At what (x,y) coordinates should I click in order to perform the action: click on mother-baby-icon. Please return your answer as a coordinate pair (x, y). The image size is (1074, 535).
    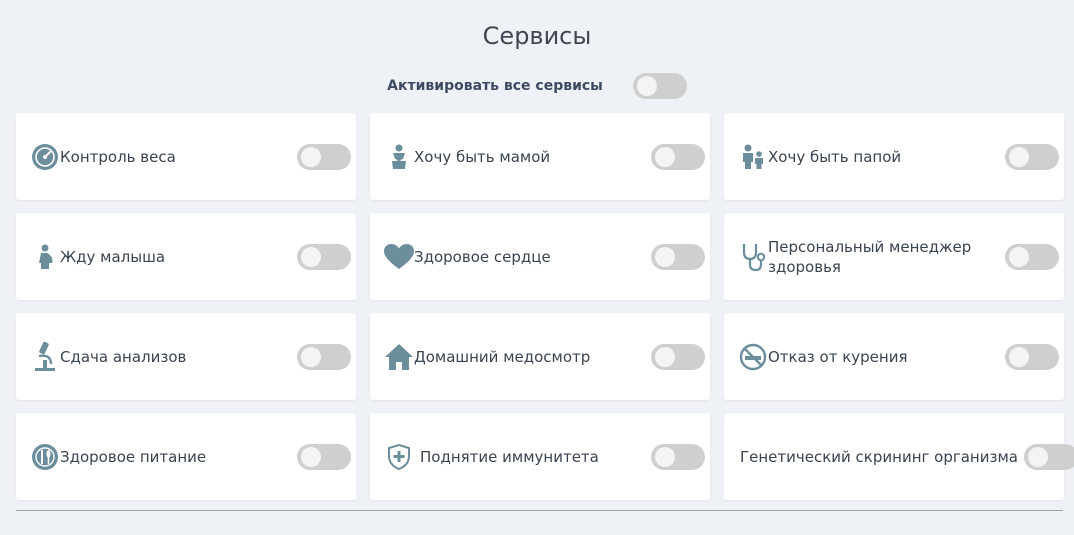
    Looking at the image, I should click on (399, 157).